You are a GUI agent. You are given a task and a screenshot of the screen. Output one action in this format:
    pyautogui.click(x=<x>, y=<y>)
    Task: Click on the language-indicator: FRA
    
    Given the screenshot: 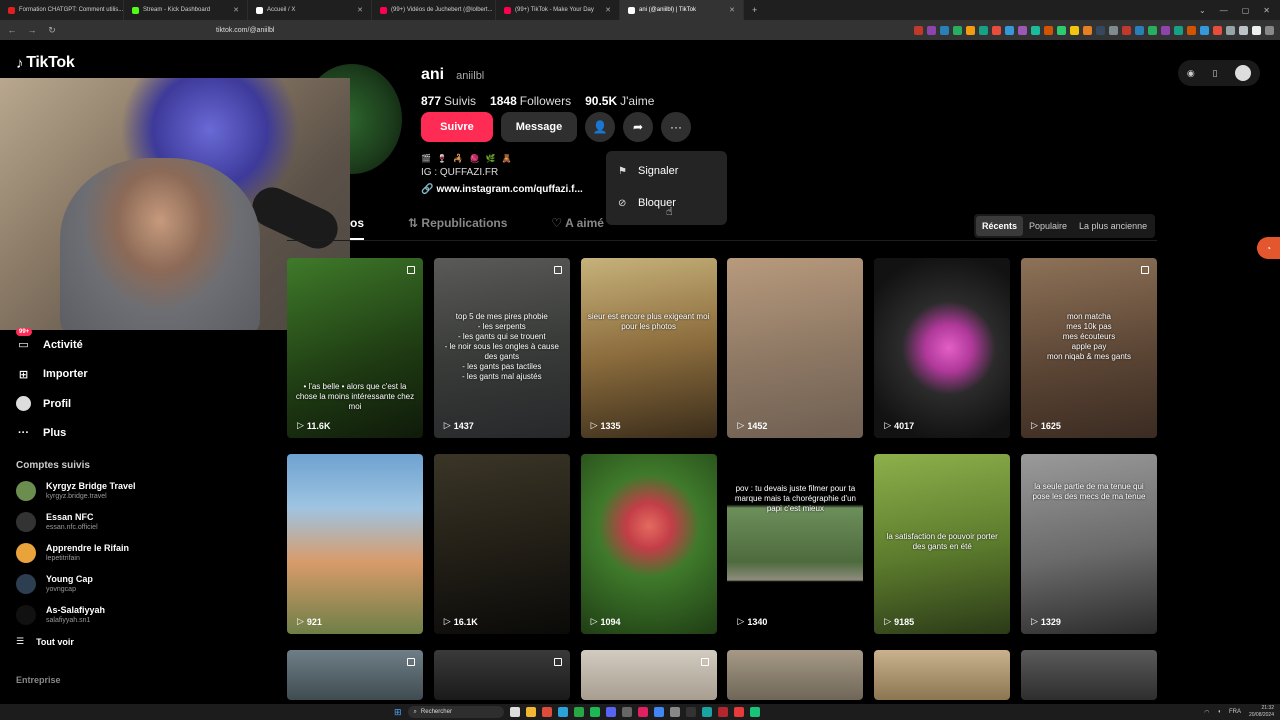 What is the action you would take?
    pyautogui.click(x=1235, y=712)
    